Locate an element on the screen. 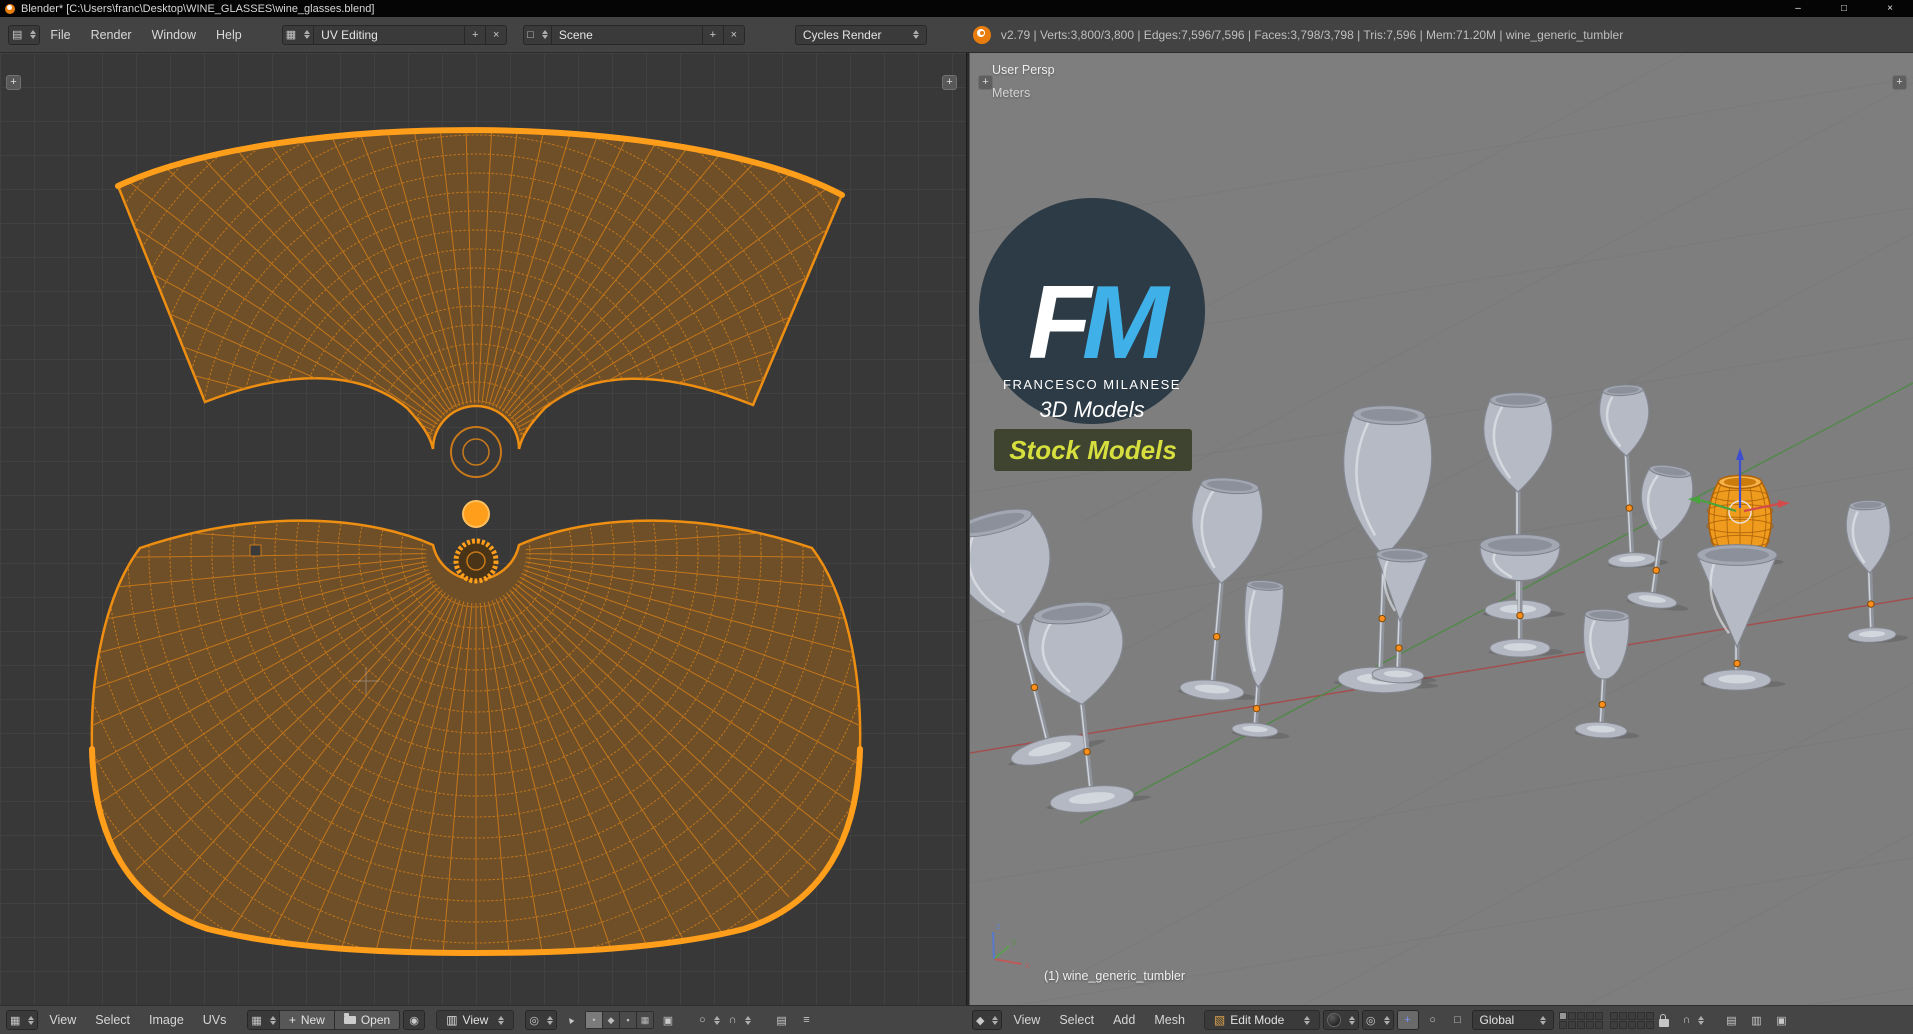 The width and height of the screenshot is (1913, 1034). layers-widget-right is located at coordinates (1631, 1020).